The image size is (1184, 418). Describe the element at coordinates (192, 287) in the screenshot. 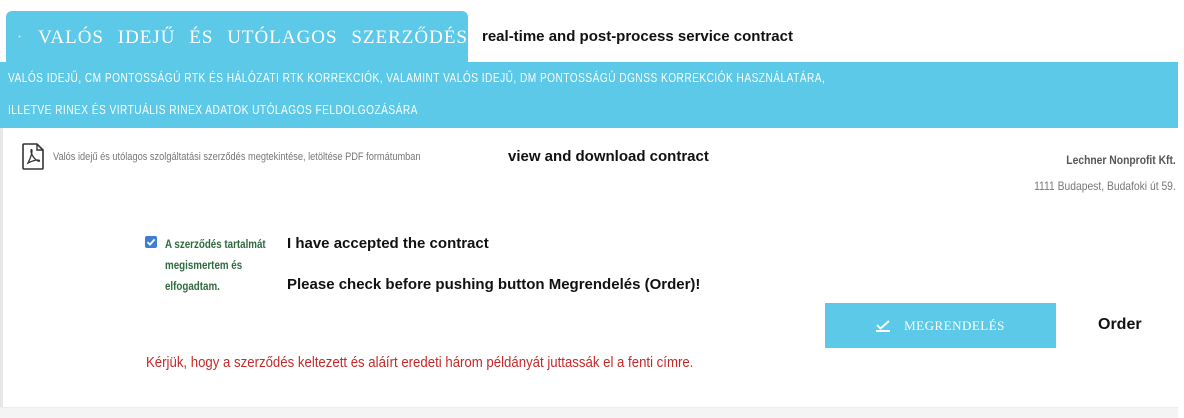

I see `accept-label-line-3: elfogadtam.` at that location.